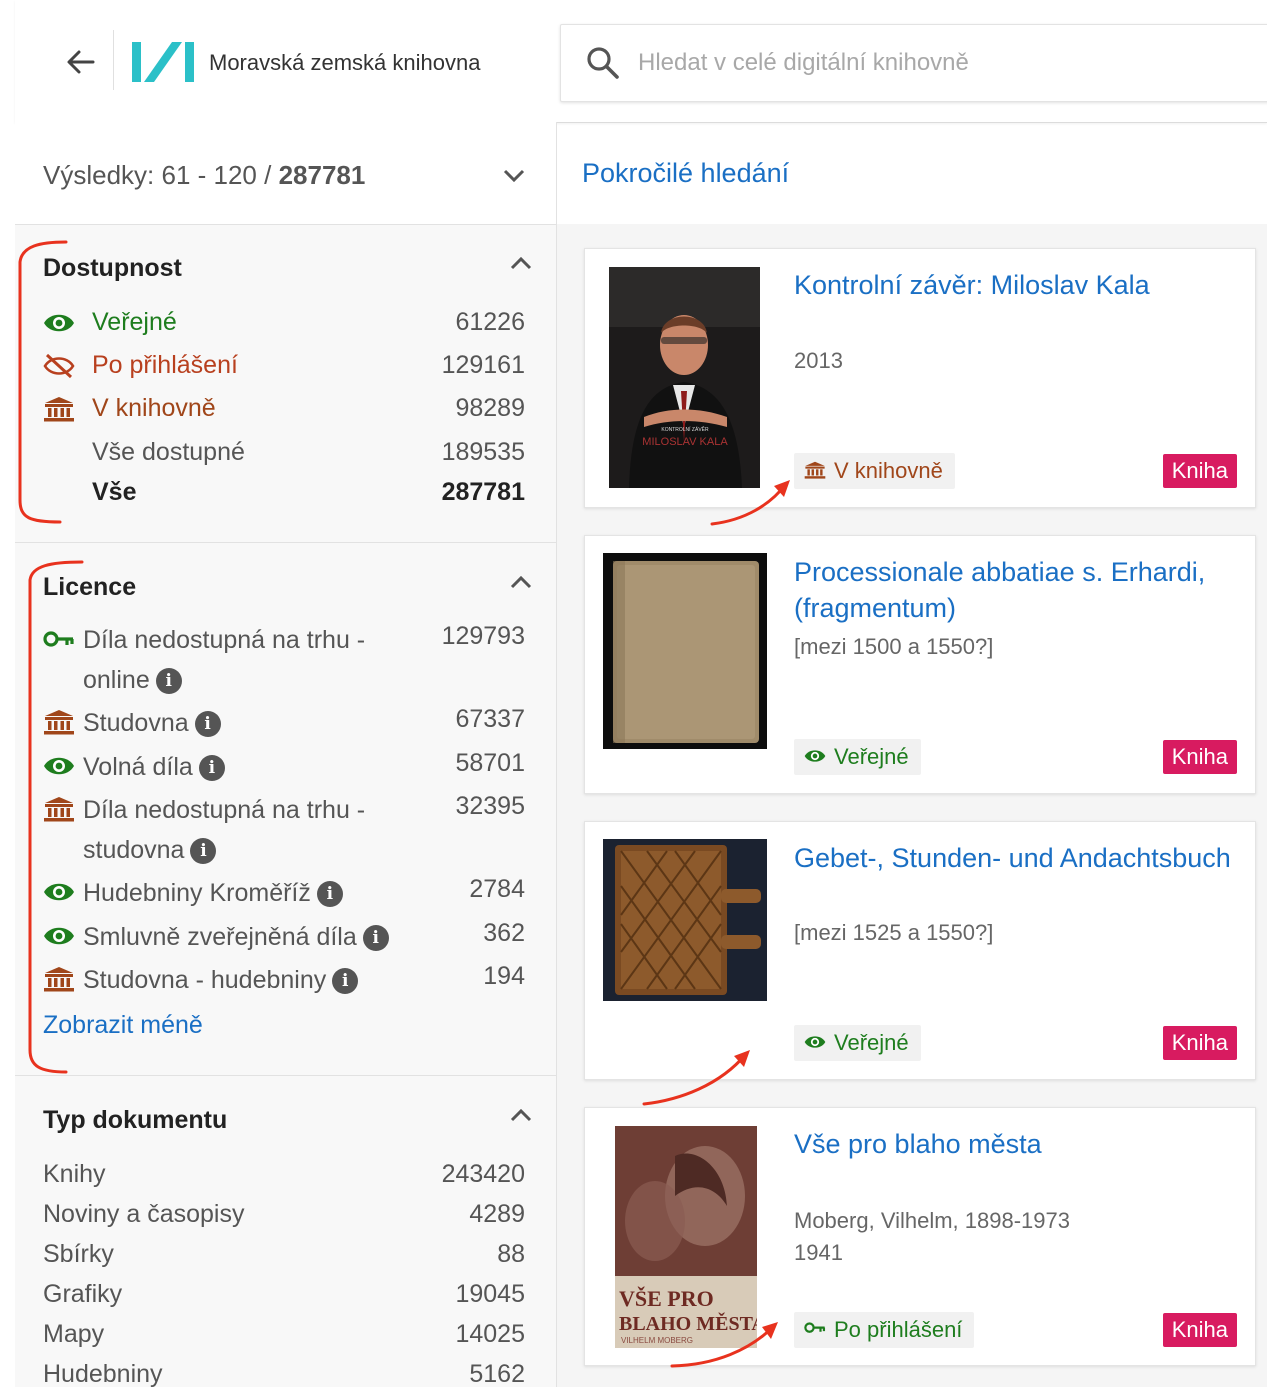 The width and height of the screenshot is (1267, 1389). I want to click on cover-image: VŠE PRO BLAHO MĚSTA VILHELM MOBERG, so click(690, 1237).